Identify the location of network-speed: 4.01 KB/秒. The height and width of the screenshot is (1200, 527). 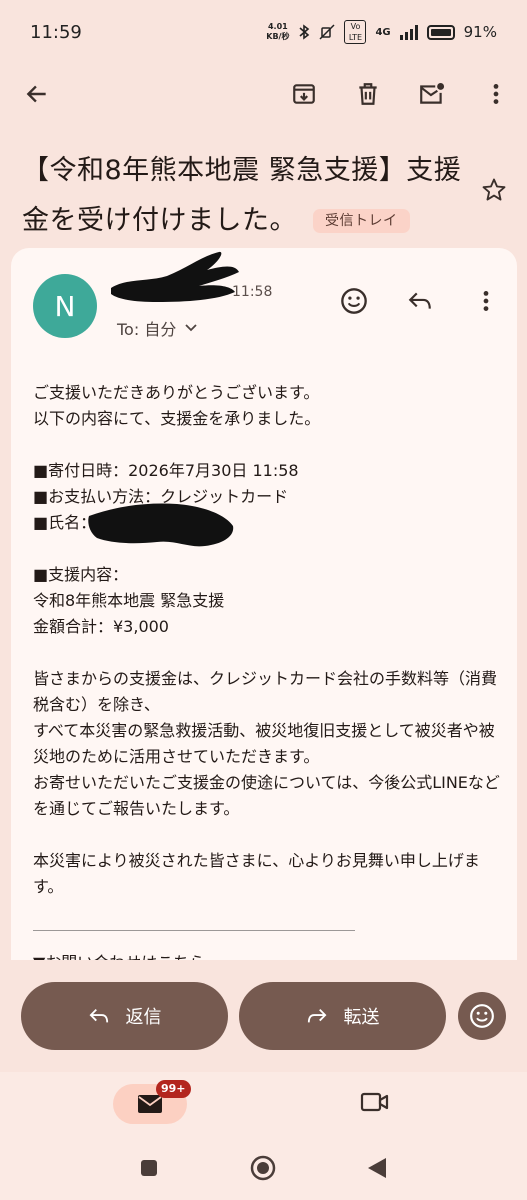
(278, 31).